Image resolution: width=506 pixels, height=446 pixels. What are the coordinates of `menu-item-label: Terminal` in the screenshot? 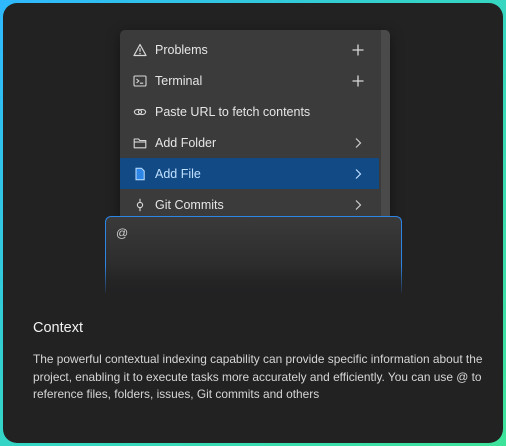 It's located at (179, 80).